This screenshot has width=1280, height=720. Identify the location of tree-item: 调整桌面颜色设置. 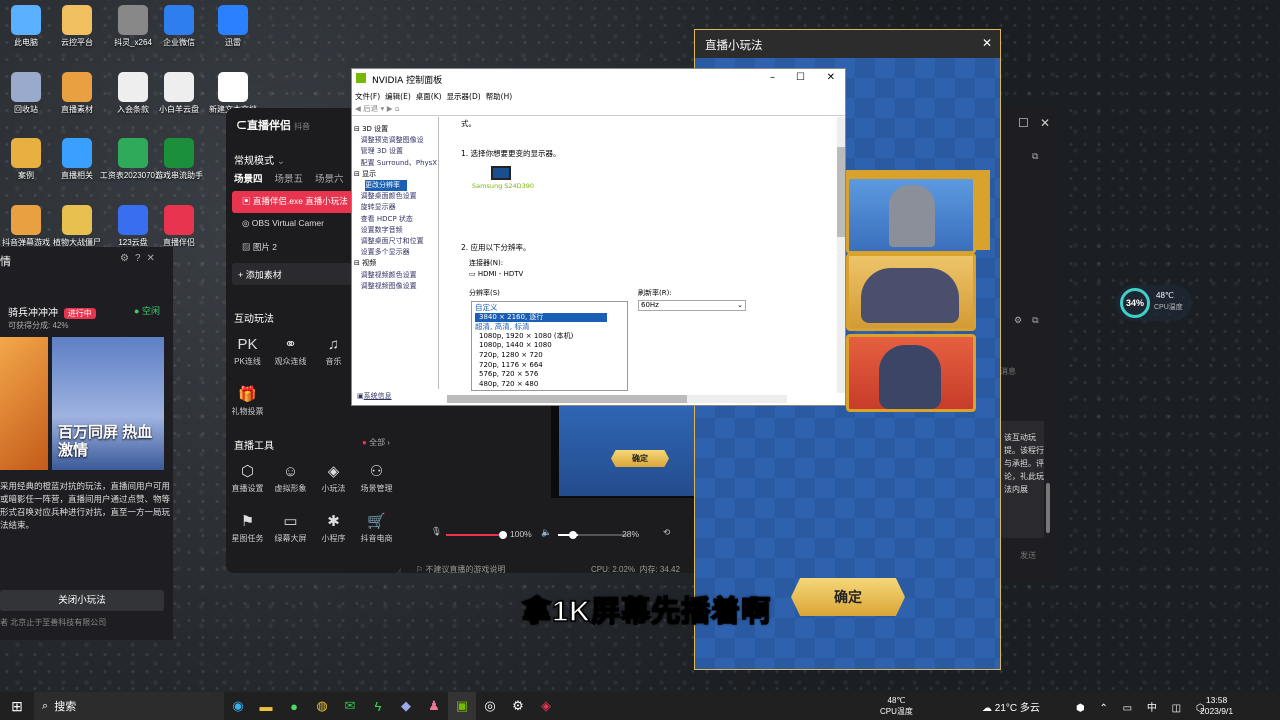
(395, 196).